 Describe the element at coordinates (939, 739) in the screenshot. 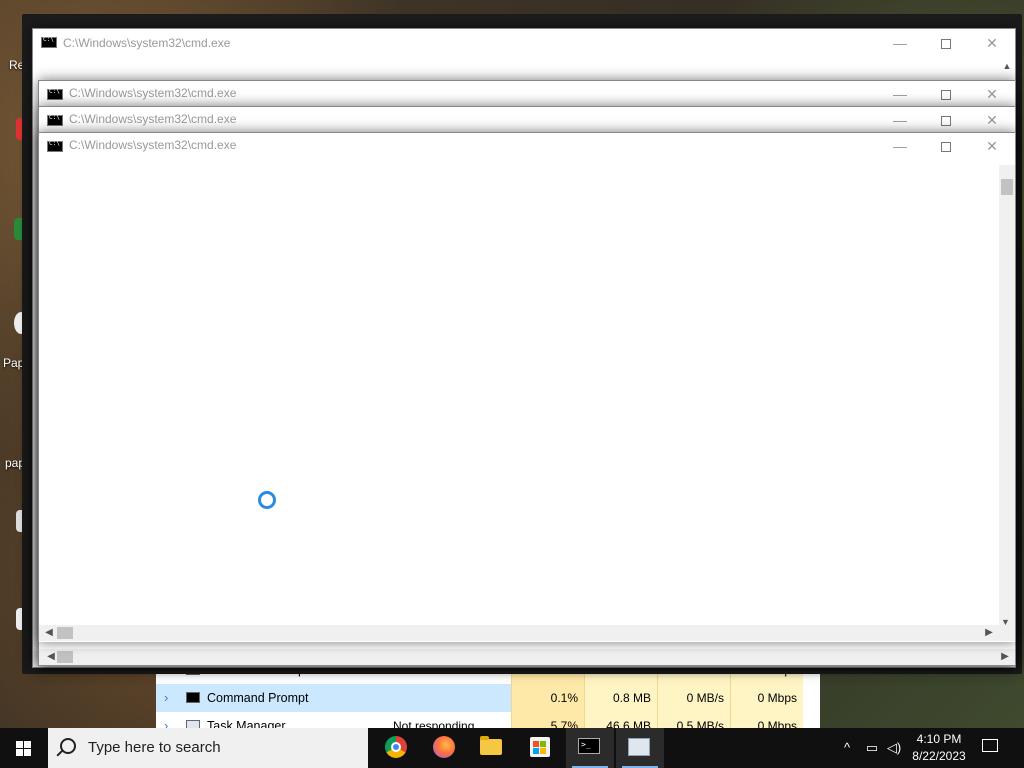

I see `clock-time: 4:10 PM` at that location.